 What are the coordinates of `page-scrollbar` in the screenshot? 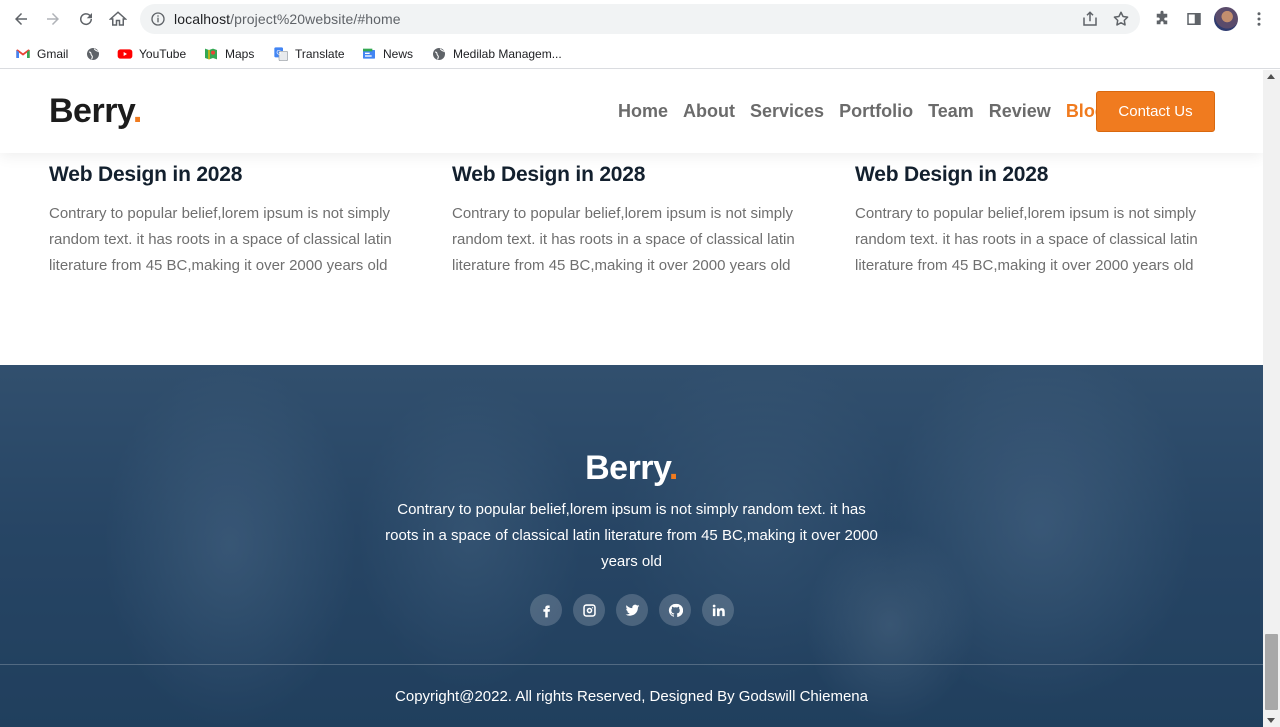 It's located at (1271, 398).